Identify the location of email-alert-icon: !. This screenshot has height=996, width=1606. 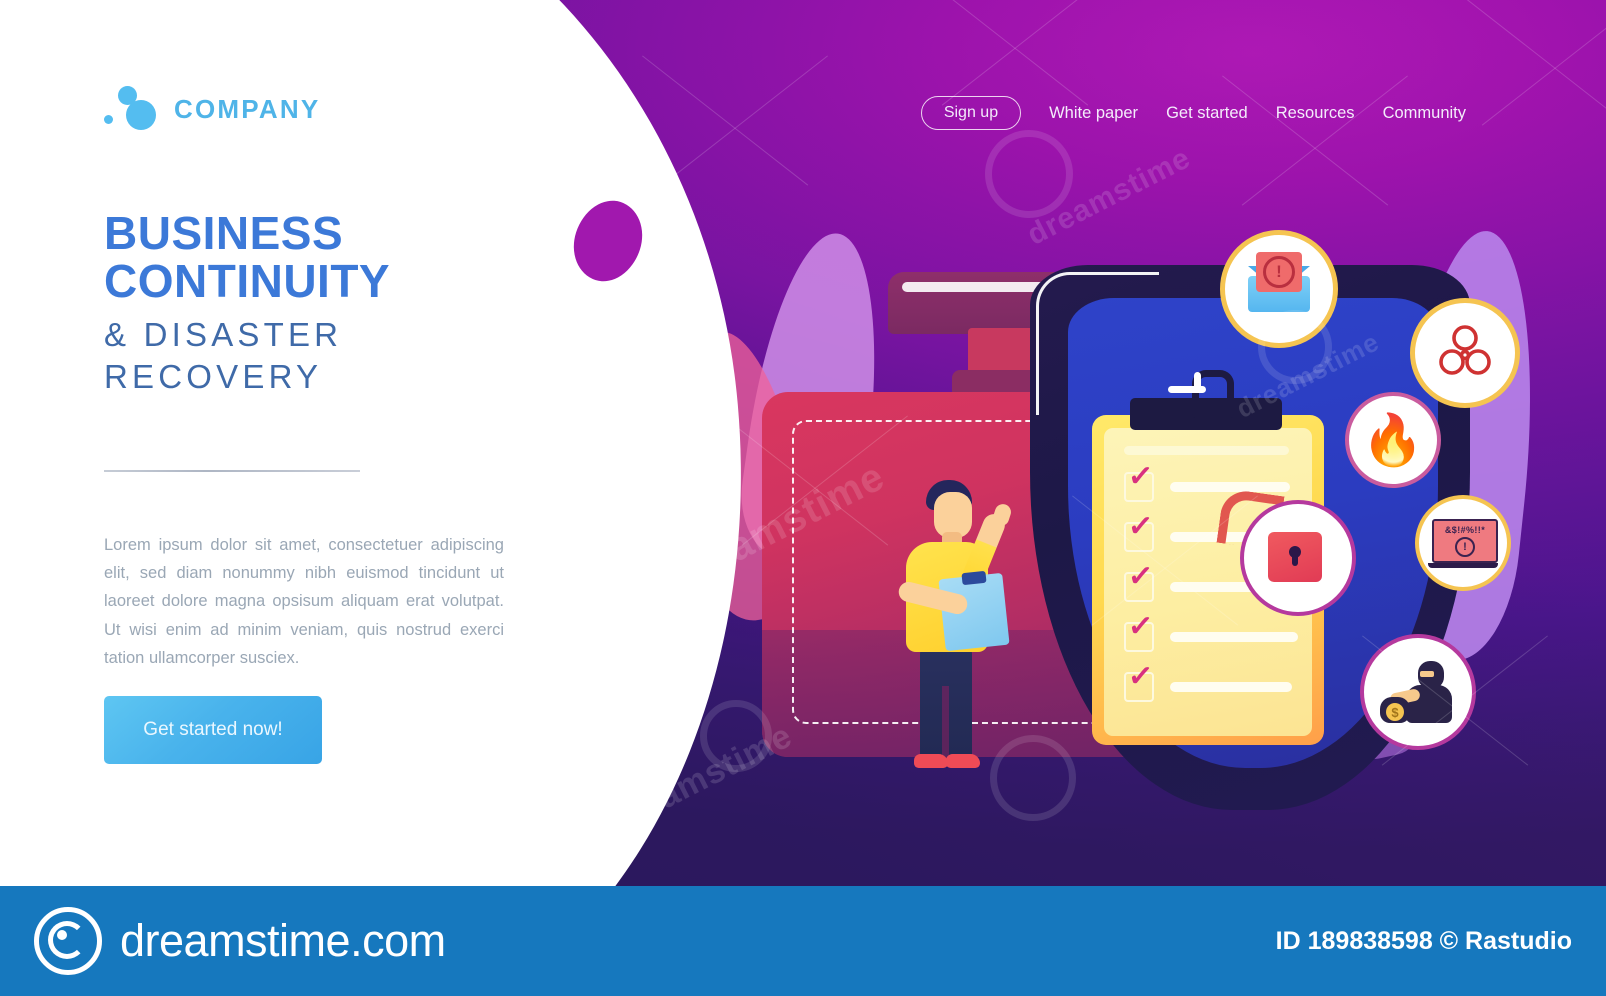
(1279, 289).